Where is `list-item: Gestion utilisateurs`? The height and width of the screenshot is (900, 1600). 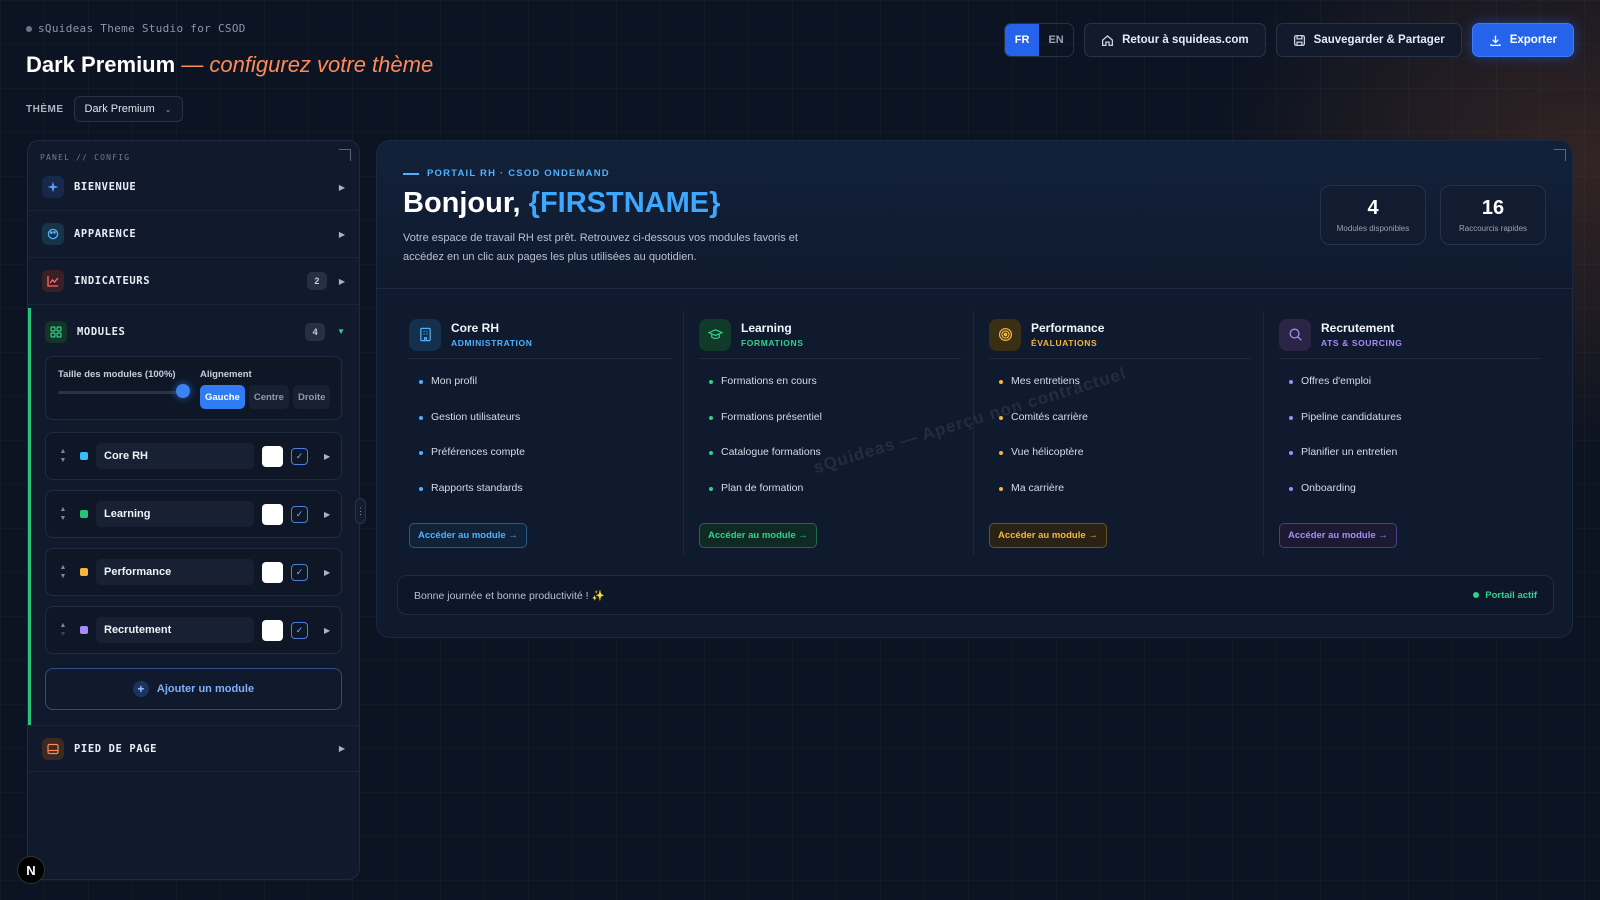 list-item: Gestion utilisateurs is located at coordinates (472, 429).